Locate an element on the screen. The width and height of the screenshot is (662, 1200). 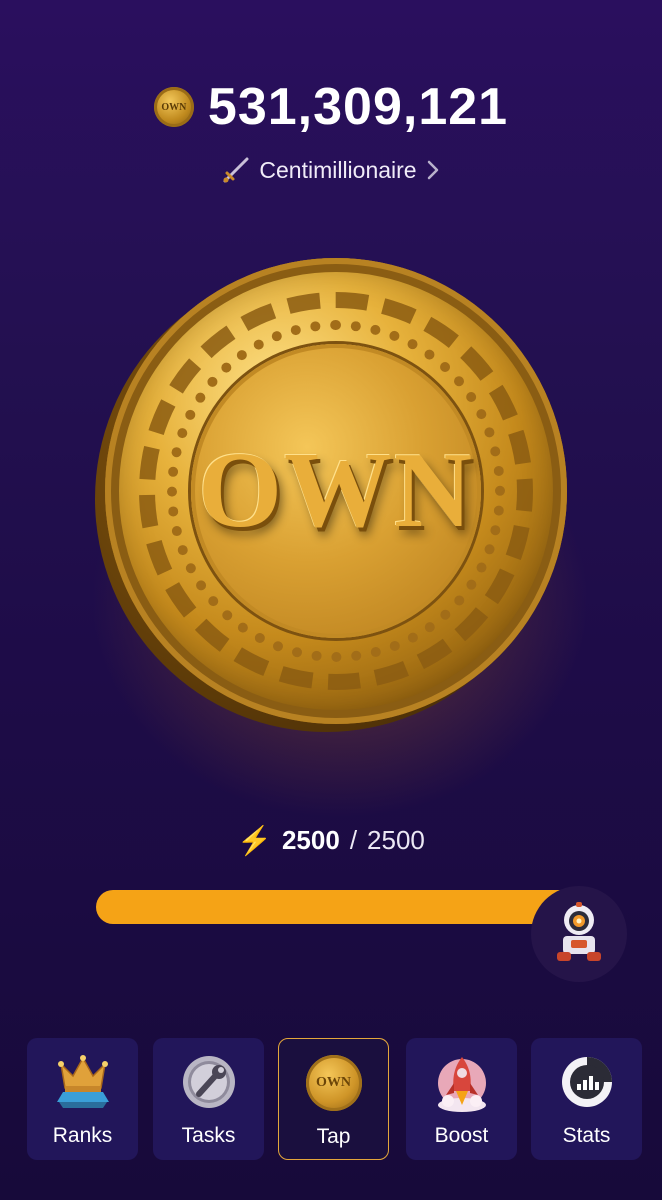
rank-title: Centimillionaire is located at coordinates (338, 169).